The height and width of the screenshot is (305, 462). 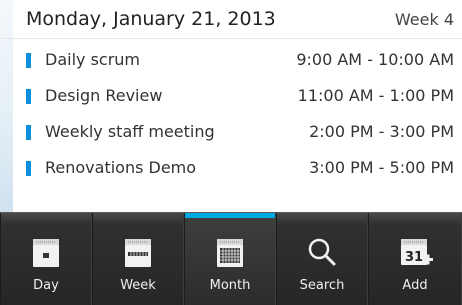 I want to click on tab-week-label: Week, so click(x=138, y=285).